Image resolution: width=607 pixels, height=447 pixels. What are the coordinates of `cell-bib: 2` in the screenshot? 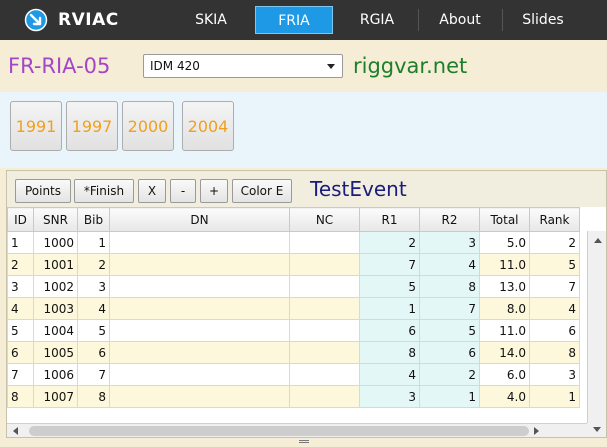 It's located at (93, 264).